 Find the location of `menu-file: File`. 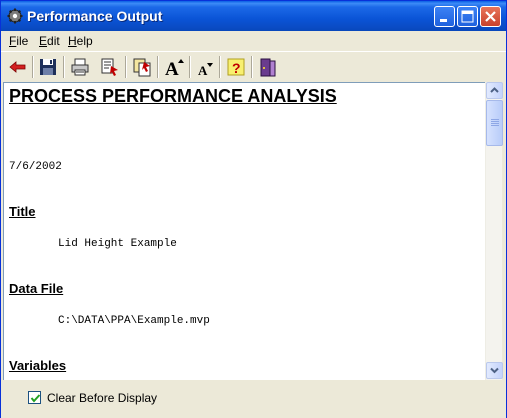

menu-file: File is located at coordinates (18, 41).